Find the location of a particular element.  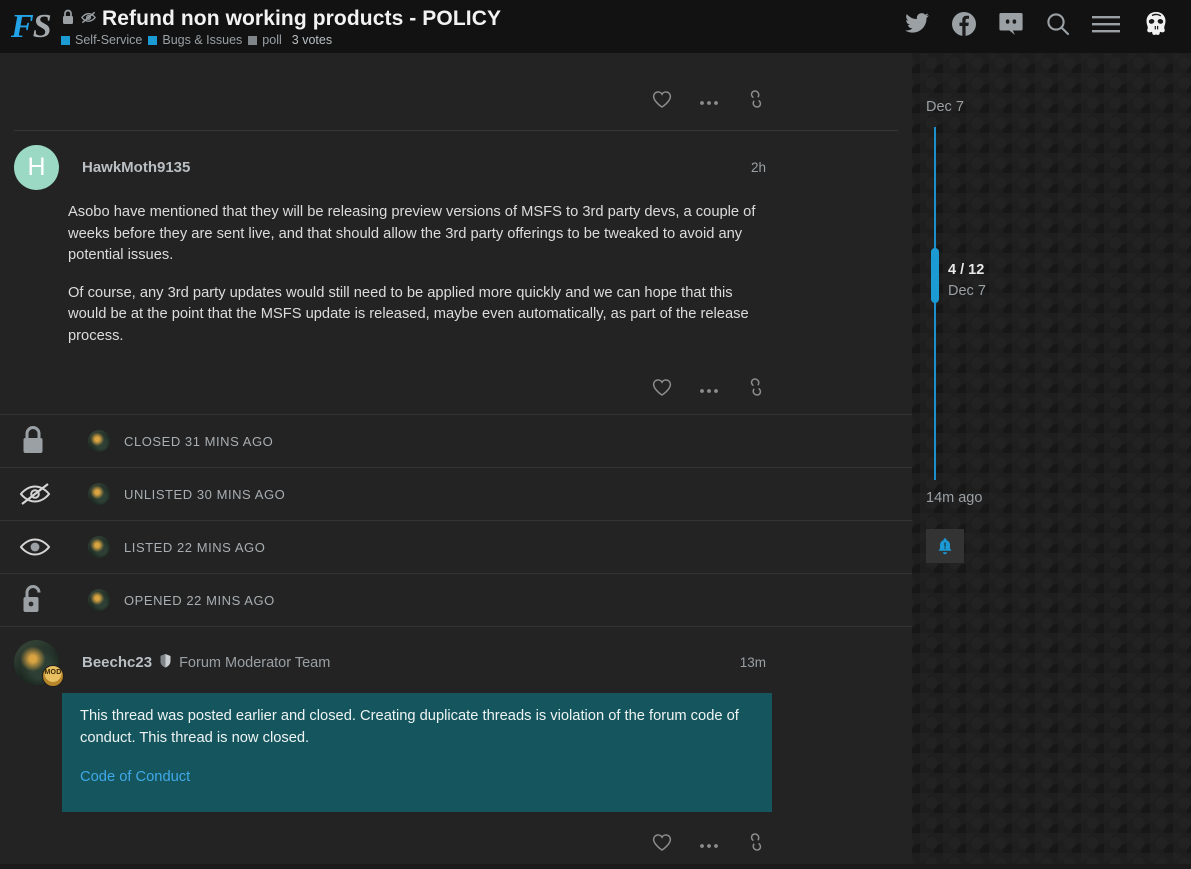

lock-icon is located at coordinates (68, 19).